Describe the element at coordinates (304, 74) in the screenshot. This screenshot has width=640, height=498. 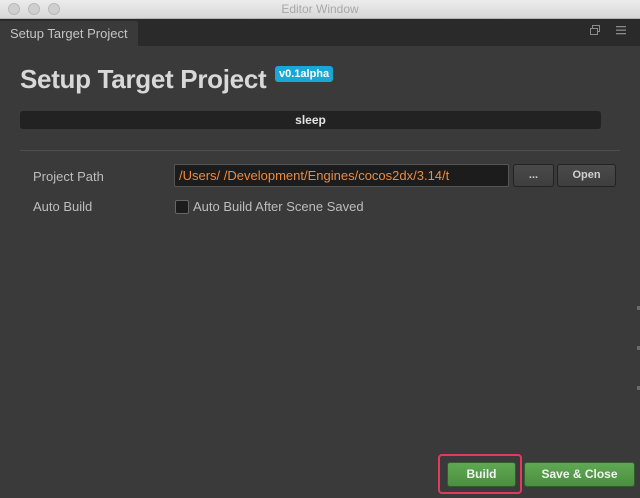
I see `version-badge: v0.1alpha` at that location.